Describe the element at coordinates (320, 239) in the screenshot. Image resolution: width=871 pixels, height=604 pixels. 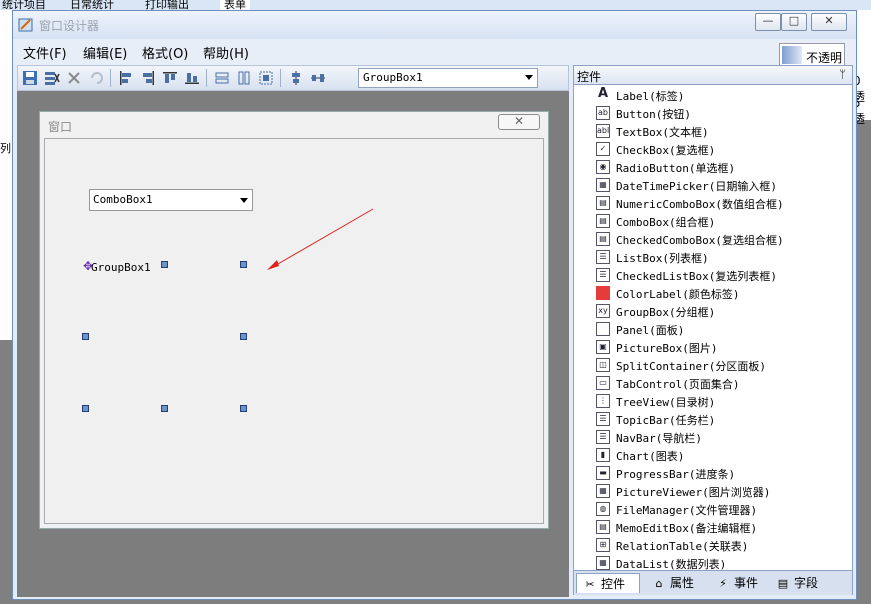
I see `annotation-arrow-icon` at that location.